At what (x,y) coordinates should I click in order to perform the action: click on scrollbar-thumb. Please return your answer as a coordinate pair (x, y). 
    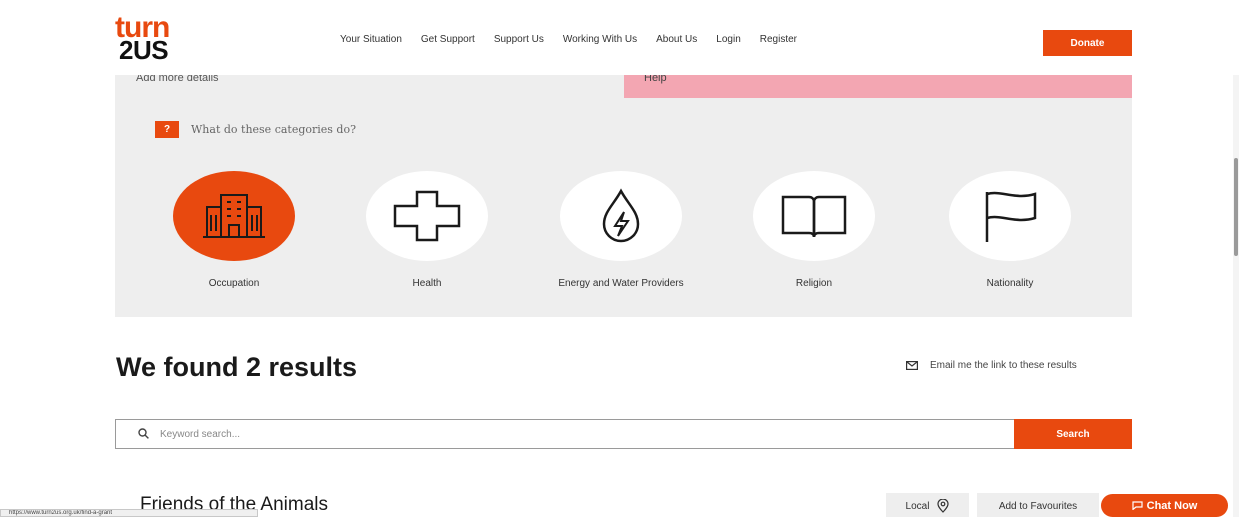
    Looking at the image, I should click on (1236, 207).